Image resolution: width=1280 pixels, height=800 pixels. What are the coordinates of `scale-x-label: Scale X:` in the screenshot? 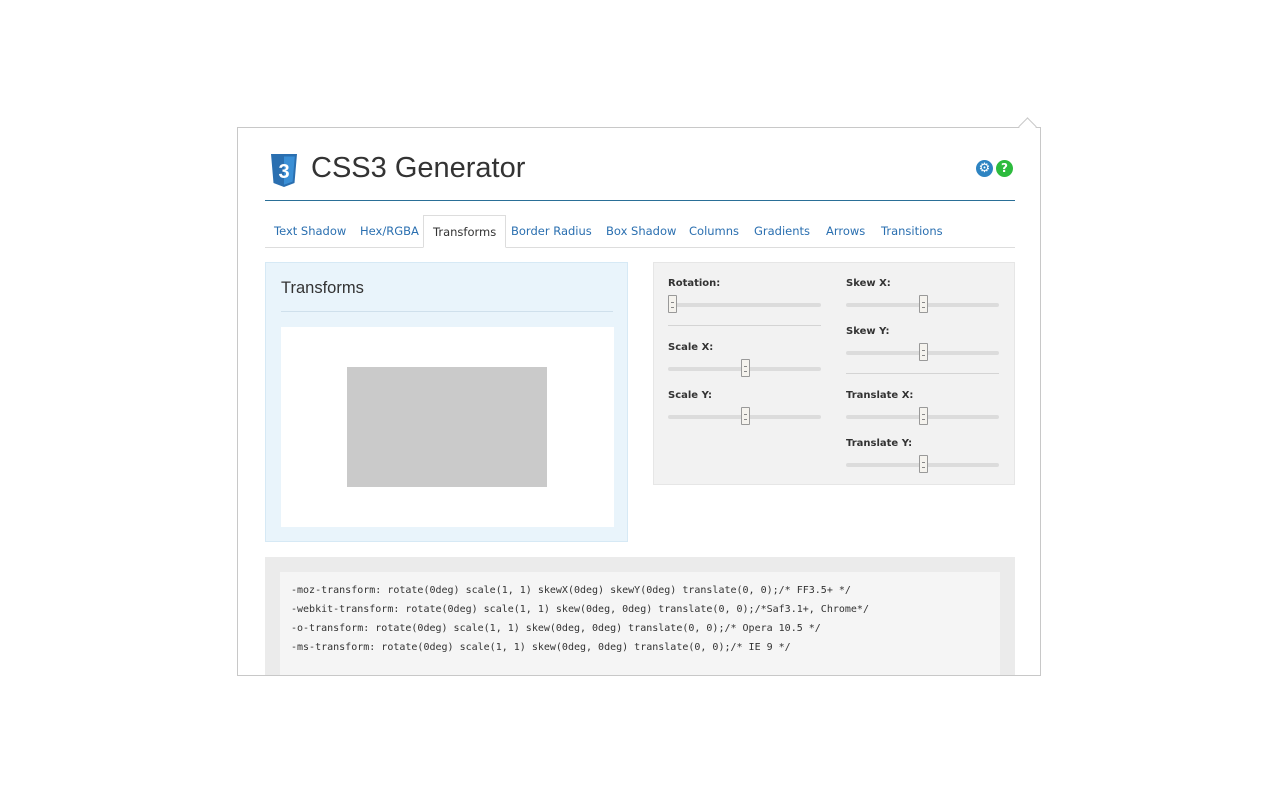 It's located at (691, 347).